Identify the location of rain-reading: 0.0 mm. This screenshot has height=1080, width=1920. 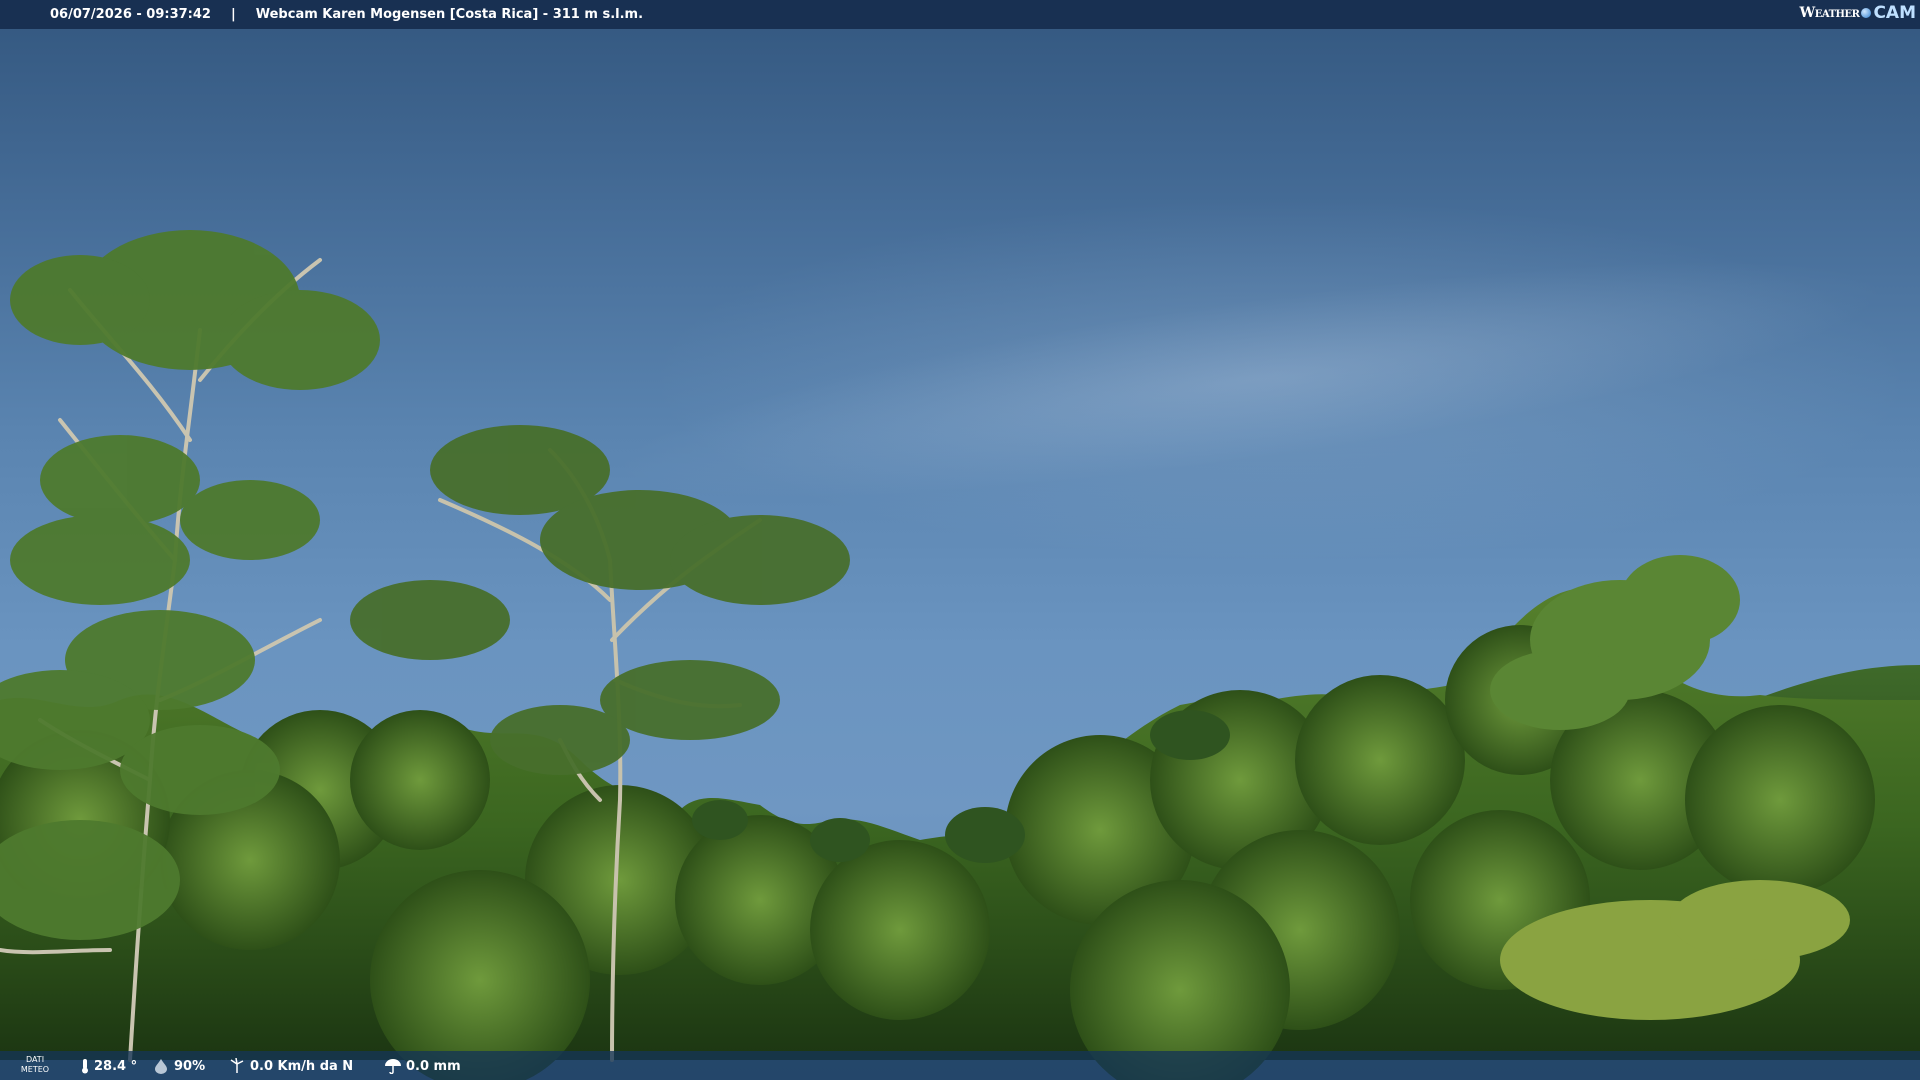
(422, 1066).